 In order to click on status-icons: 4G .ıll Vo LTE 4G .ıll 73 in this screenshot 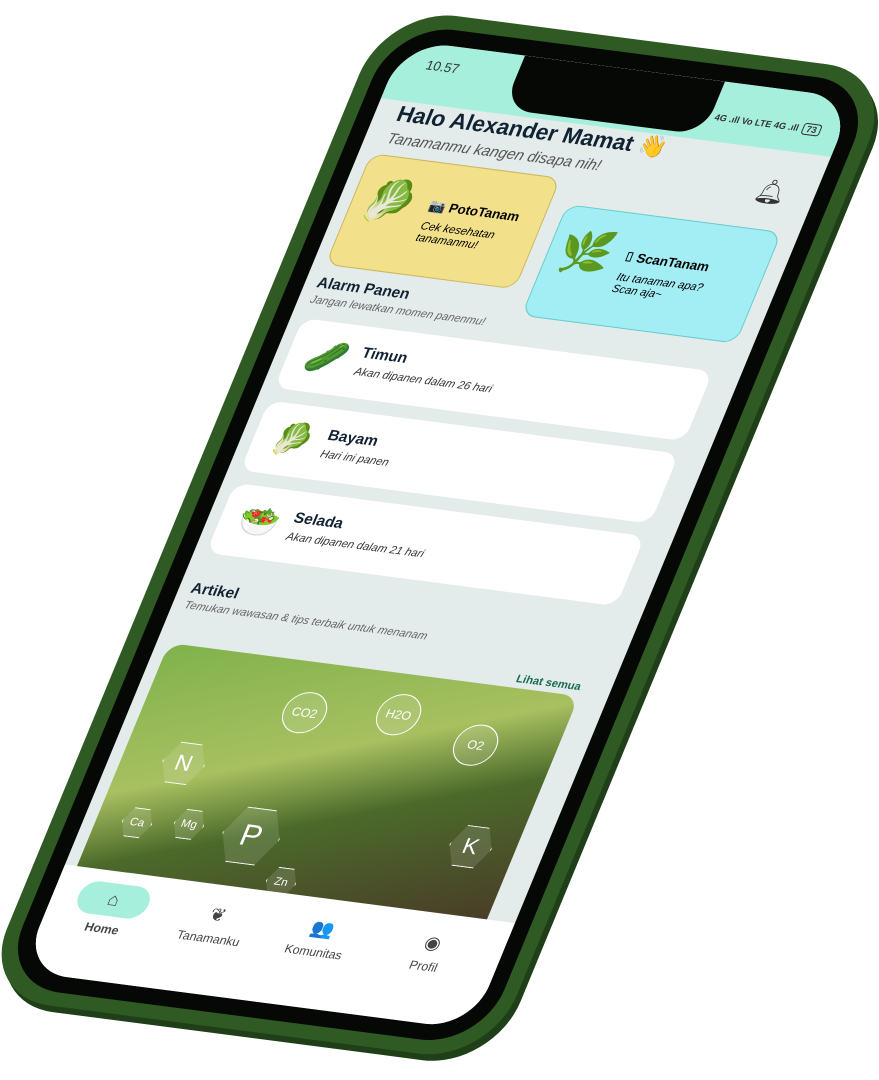, I will do `click(767, 124)`.